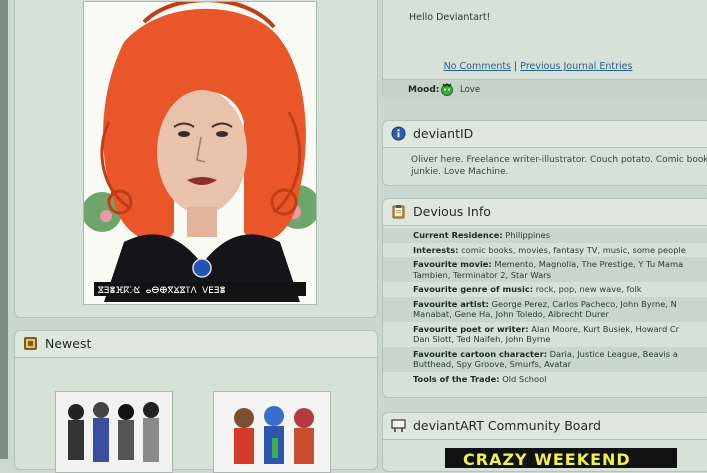 This screenshot has width=707, height=473. What do you see at coordinates (451, 303) in the screenshot?
I see `info-label: Favourite artist:` at bounding box center [451, 303].